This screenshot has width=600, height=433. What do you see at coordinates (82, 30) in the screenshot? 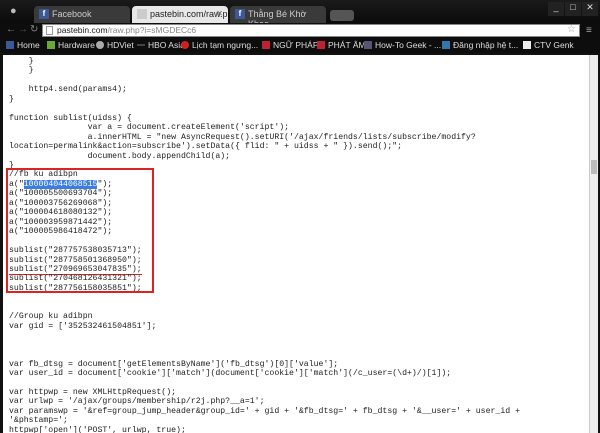
I see `url-host: pastebin.com` at bounding box center [82, 30].